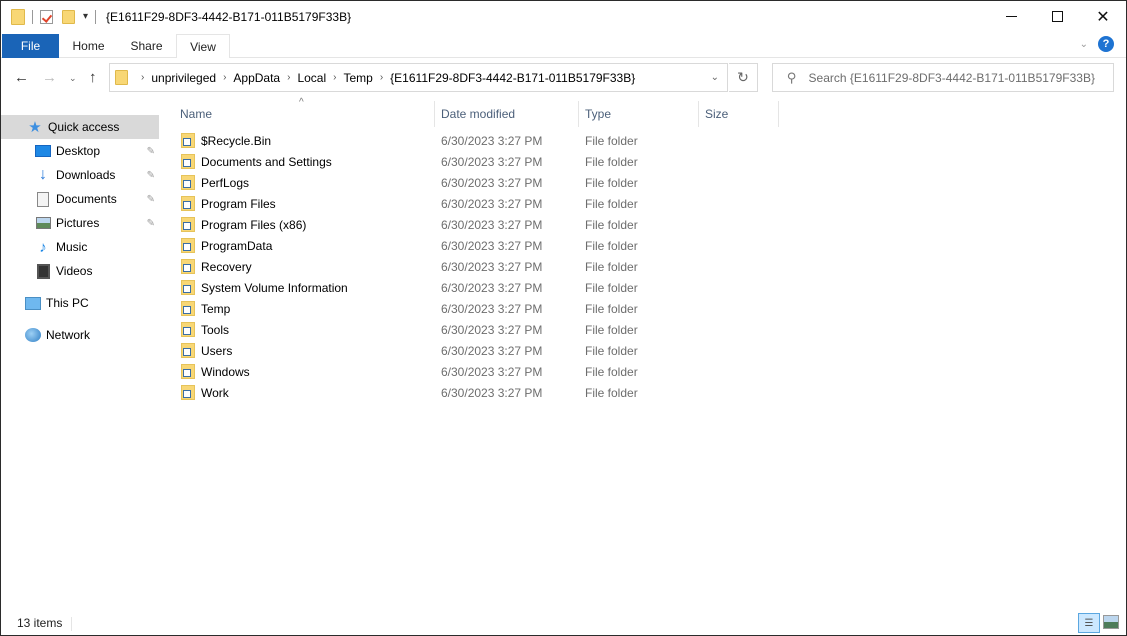 The image size is (1127, 636). Describe the element at coordinates (80, 199) in the screenshot. I see `sidebar-item-documents: Documents ✎` at that location.